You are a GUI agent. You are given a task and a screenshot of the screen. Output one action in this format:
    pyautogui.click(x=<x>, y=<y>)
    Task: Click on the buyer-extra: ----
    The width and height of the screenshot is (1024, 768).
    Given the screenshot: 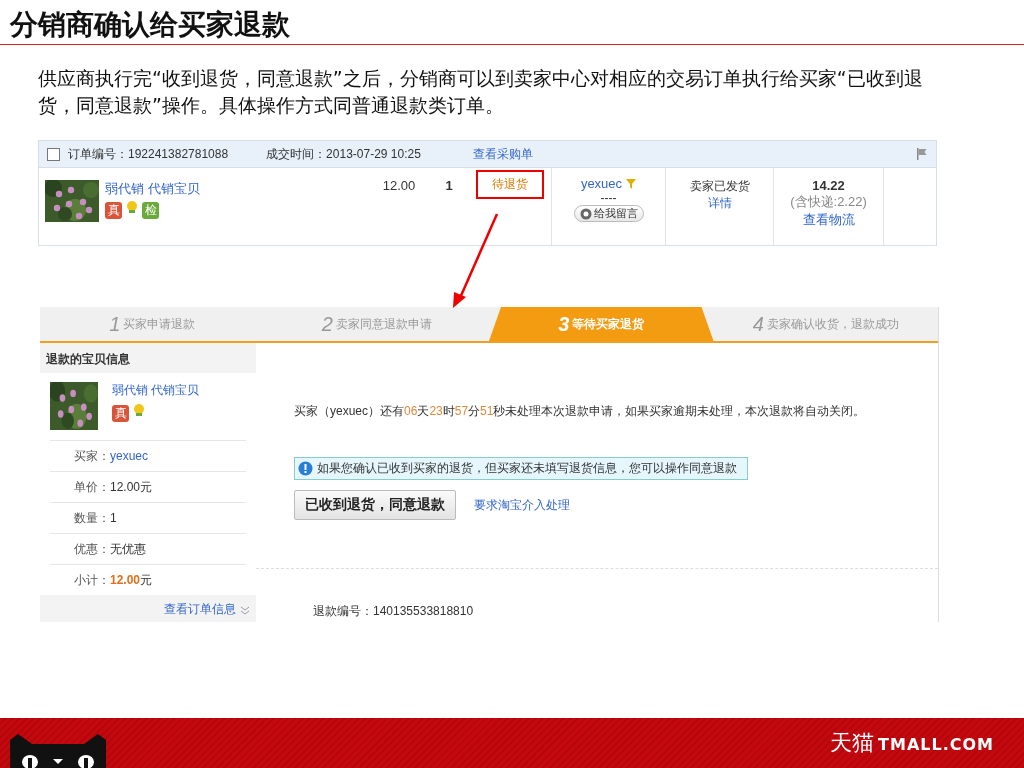 What is the action you would take?
    pyautogui.click(x=608, y=198)
    